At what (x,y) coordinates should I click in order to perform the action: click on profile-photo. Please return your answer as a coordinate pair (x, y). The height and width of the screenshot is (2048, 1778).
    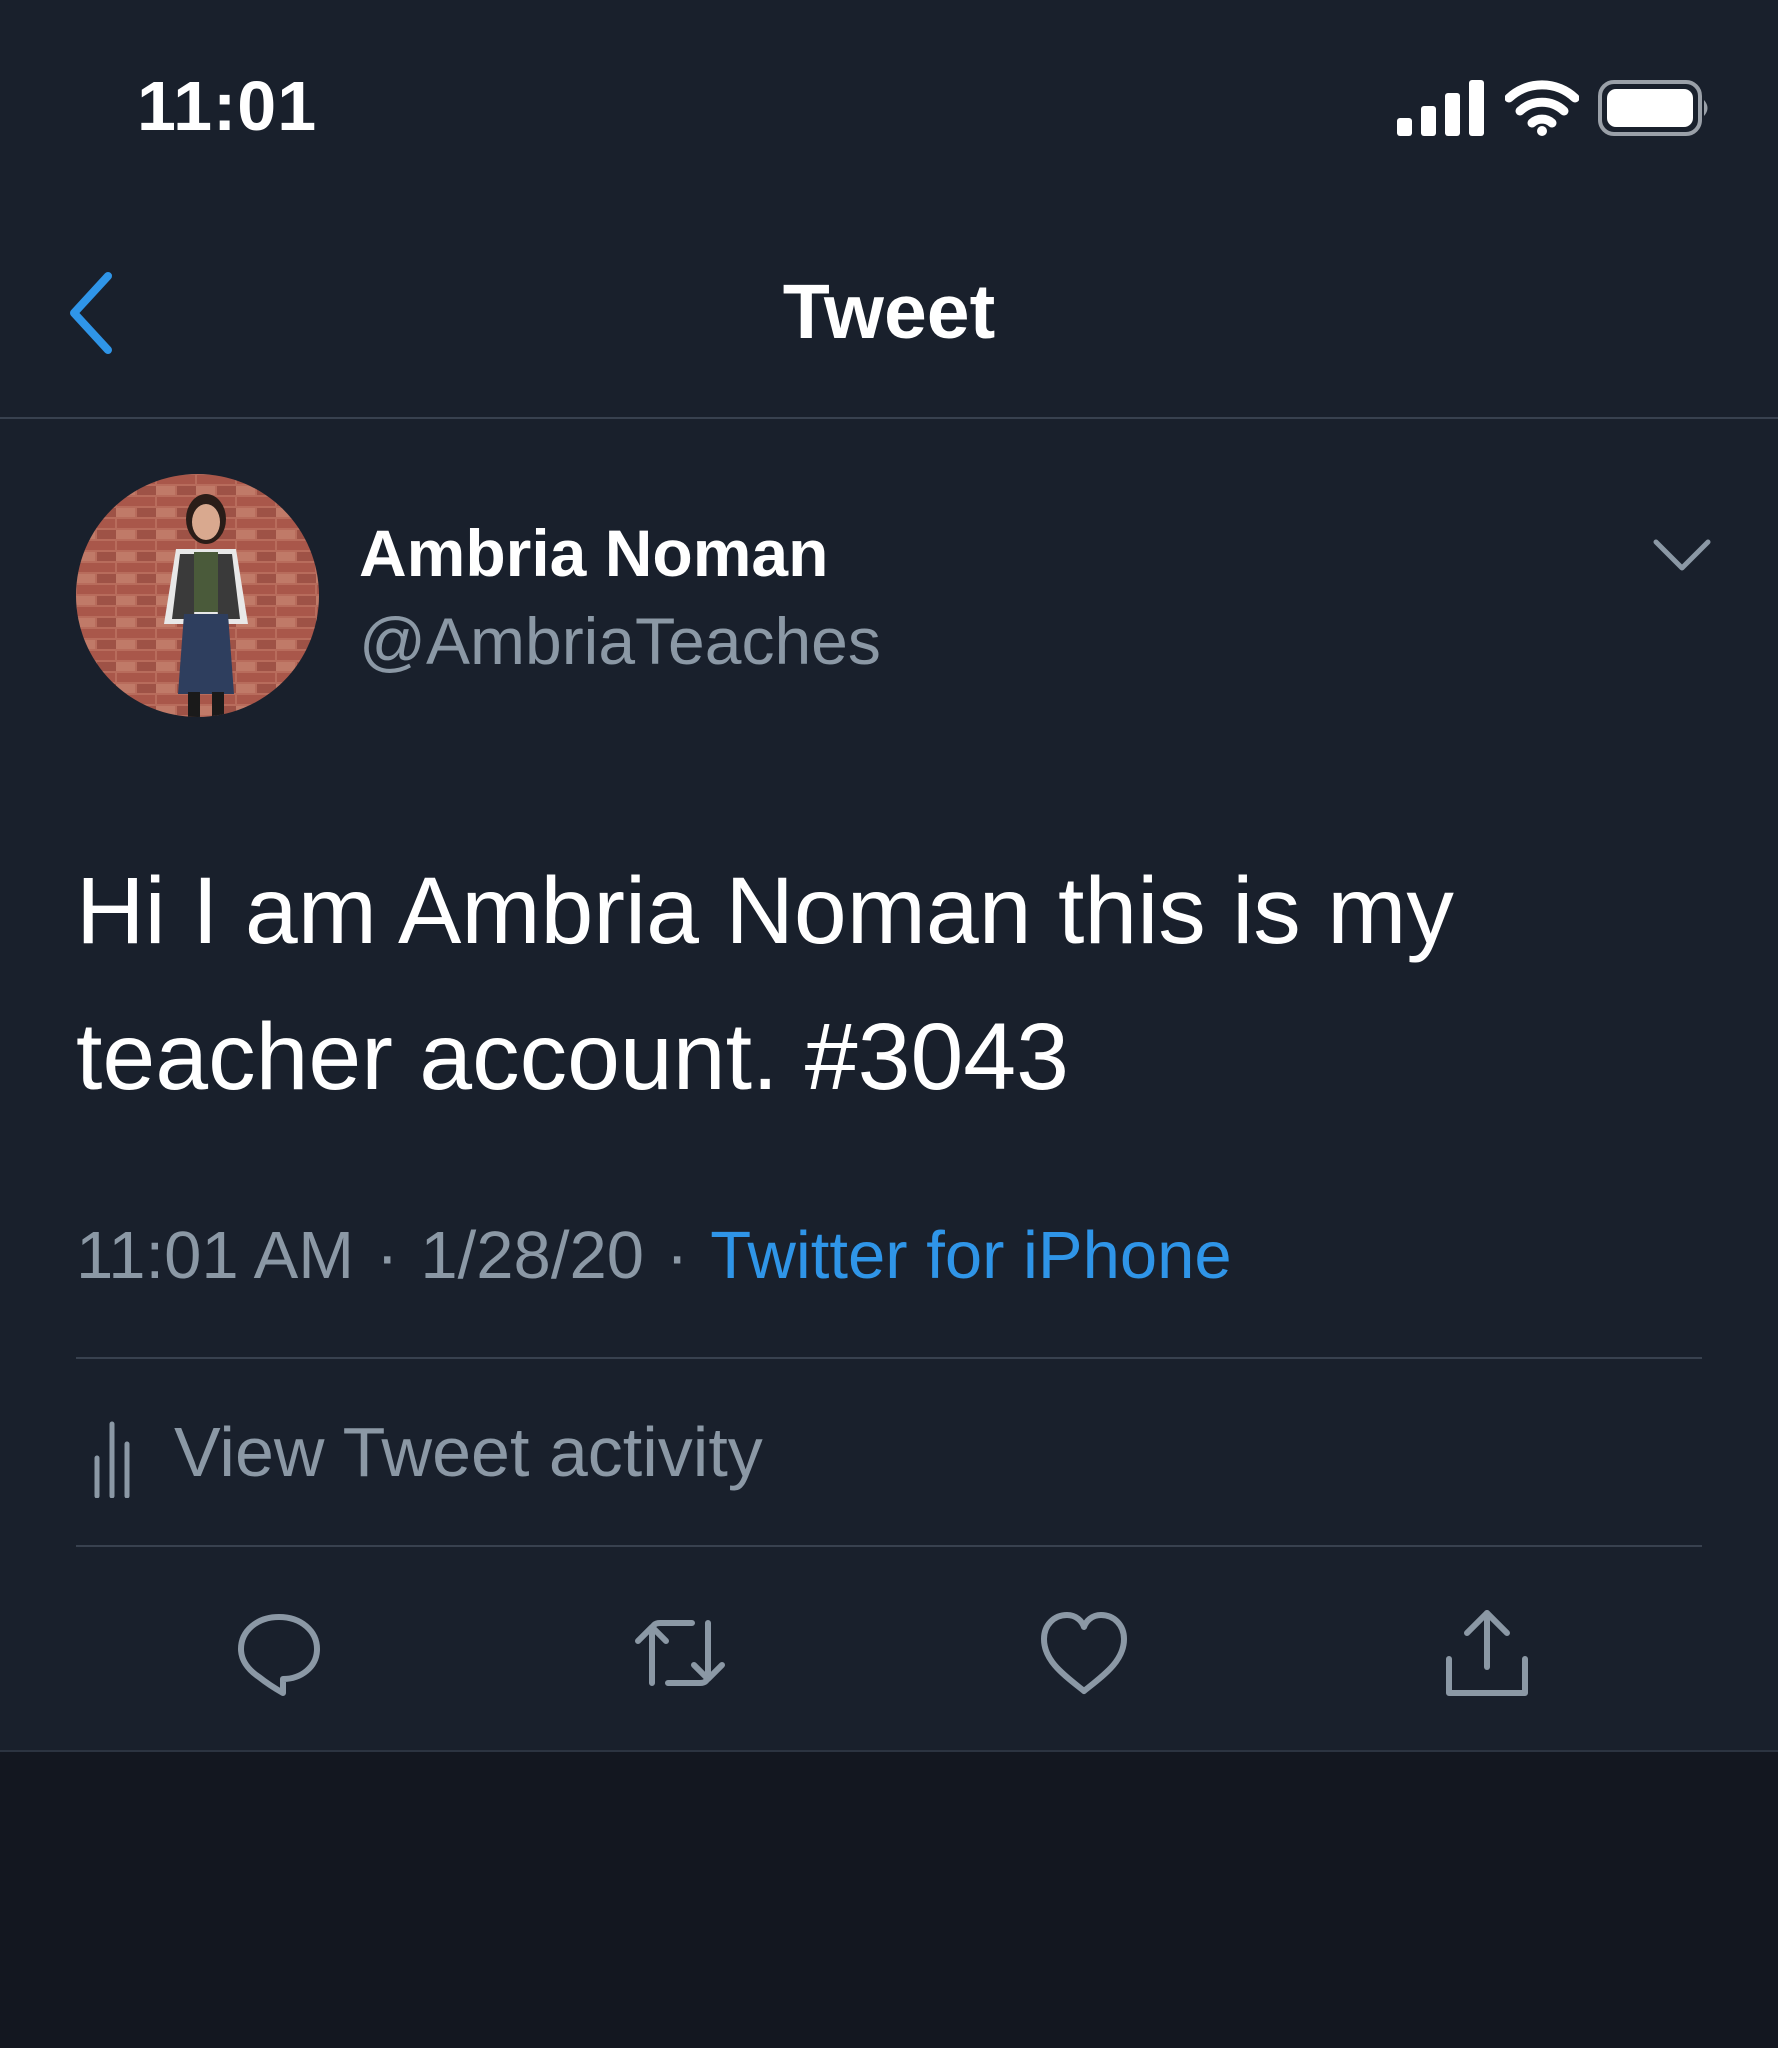
    Looking at the image, I should click on (197, 595).